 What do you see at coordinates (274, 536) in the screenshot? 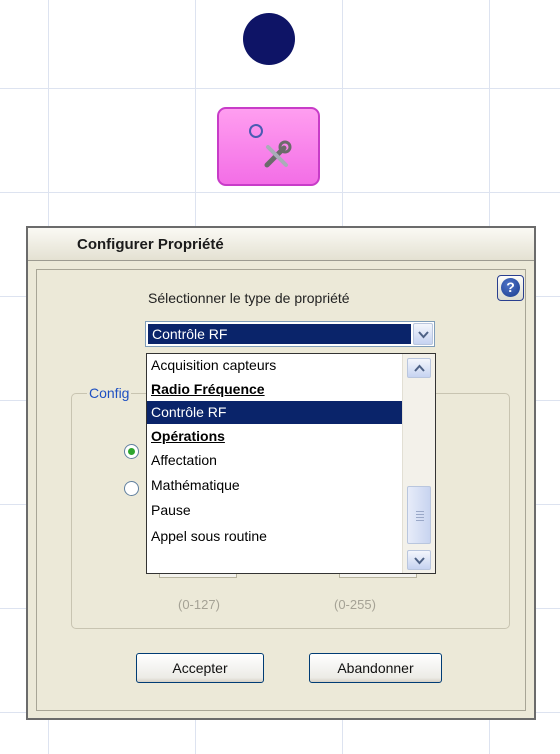
I see `dropdown-item-appel-sous-routine: Appel sous routine` at bounding box center [274, 536].